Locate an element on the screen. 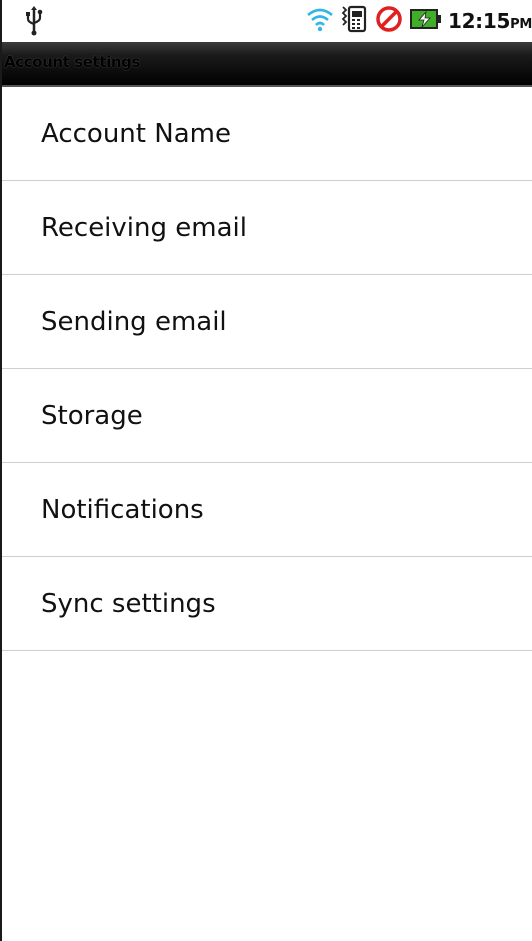  wifi-icon is located at coordinates (320, 21).